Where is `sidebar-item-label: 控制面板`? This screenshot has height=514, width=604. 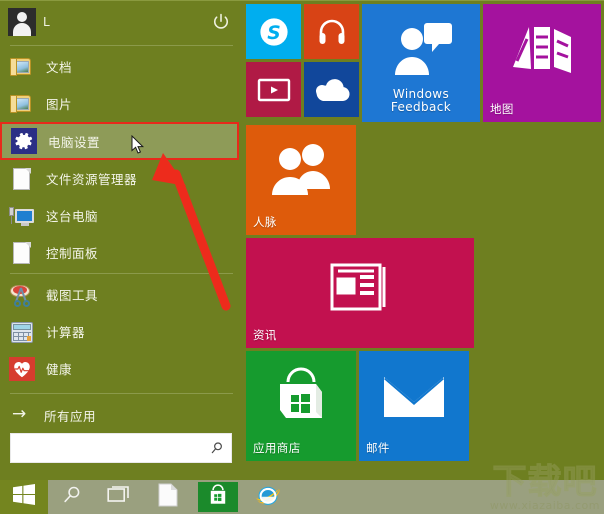 sidebar-item-label: 控制面板 is located at coordinates (72, 253).